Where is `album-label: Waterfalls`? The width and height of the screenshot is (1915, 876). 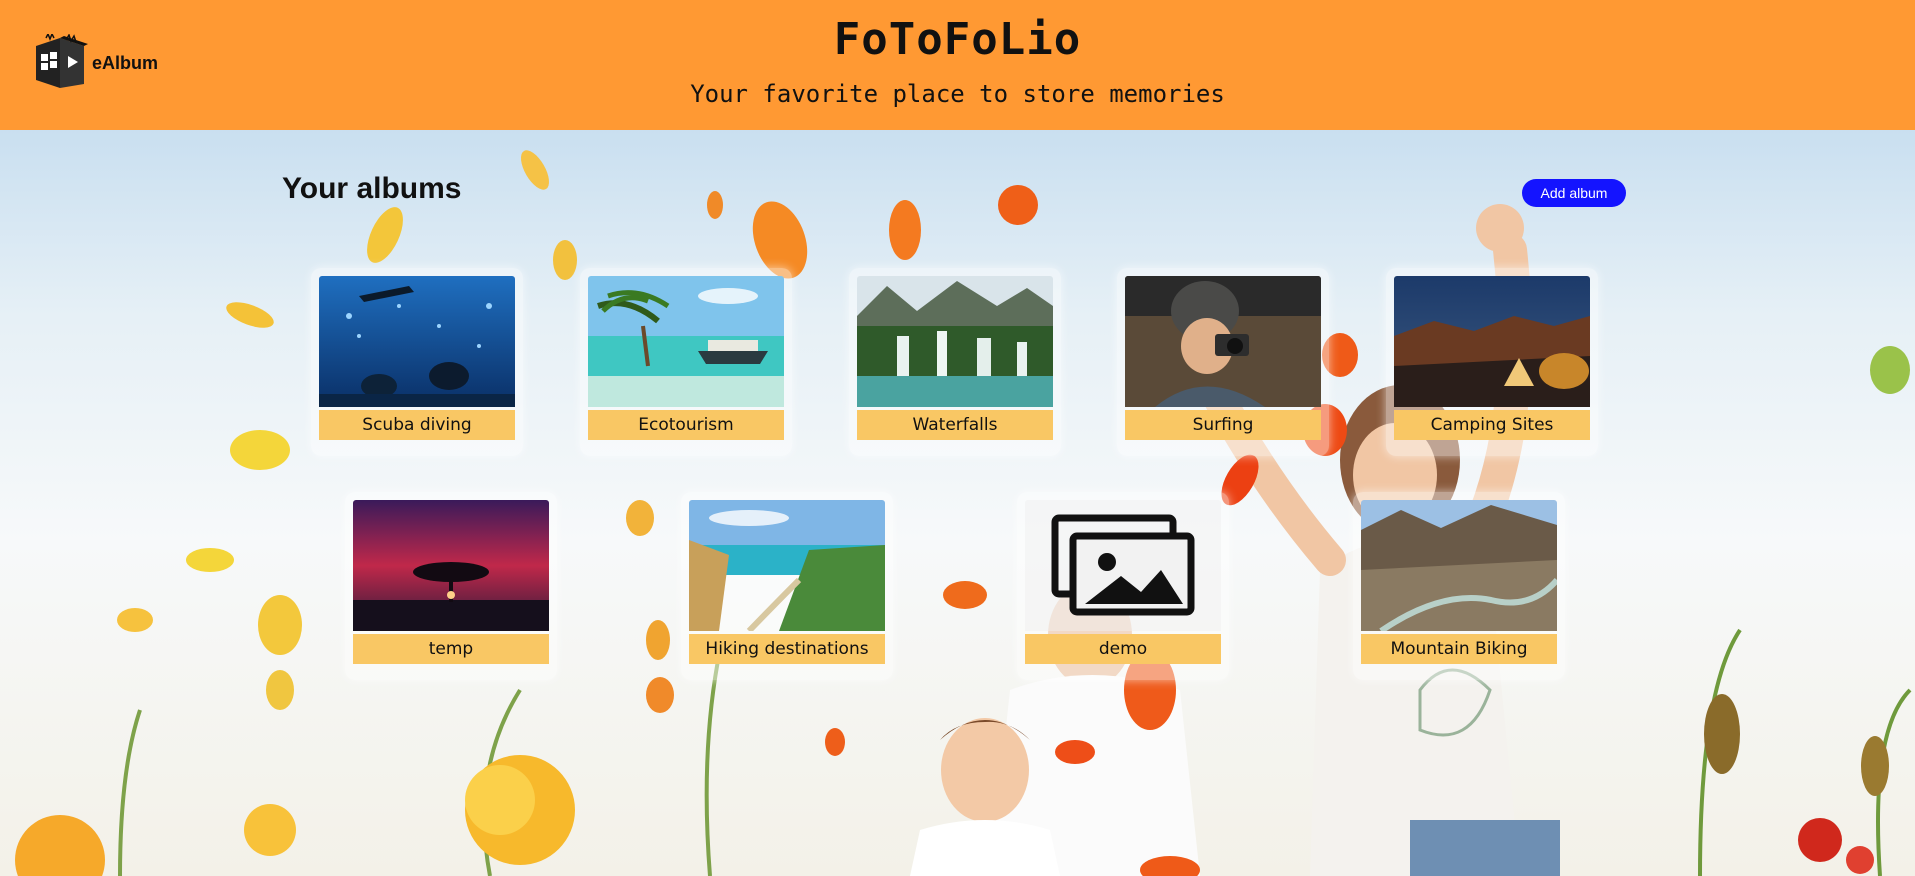 album-label: Waterfalls is located at coordinates (955, 425).